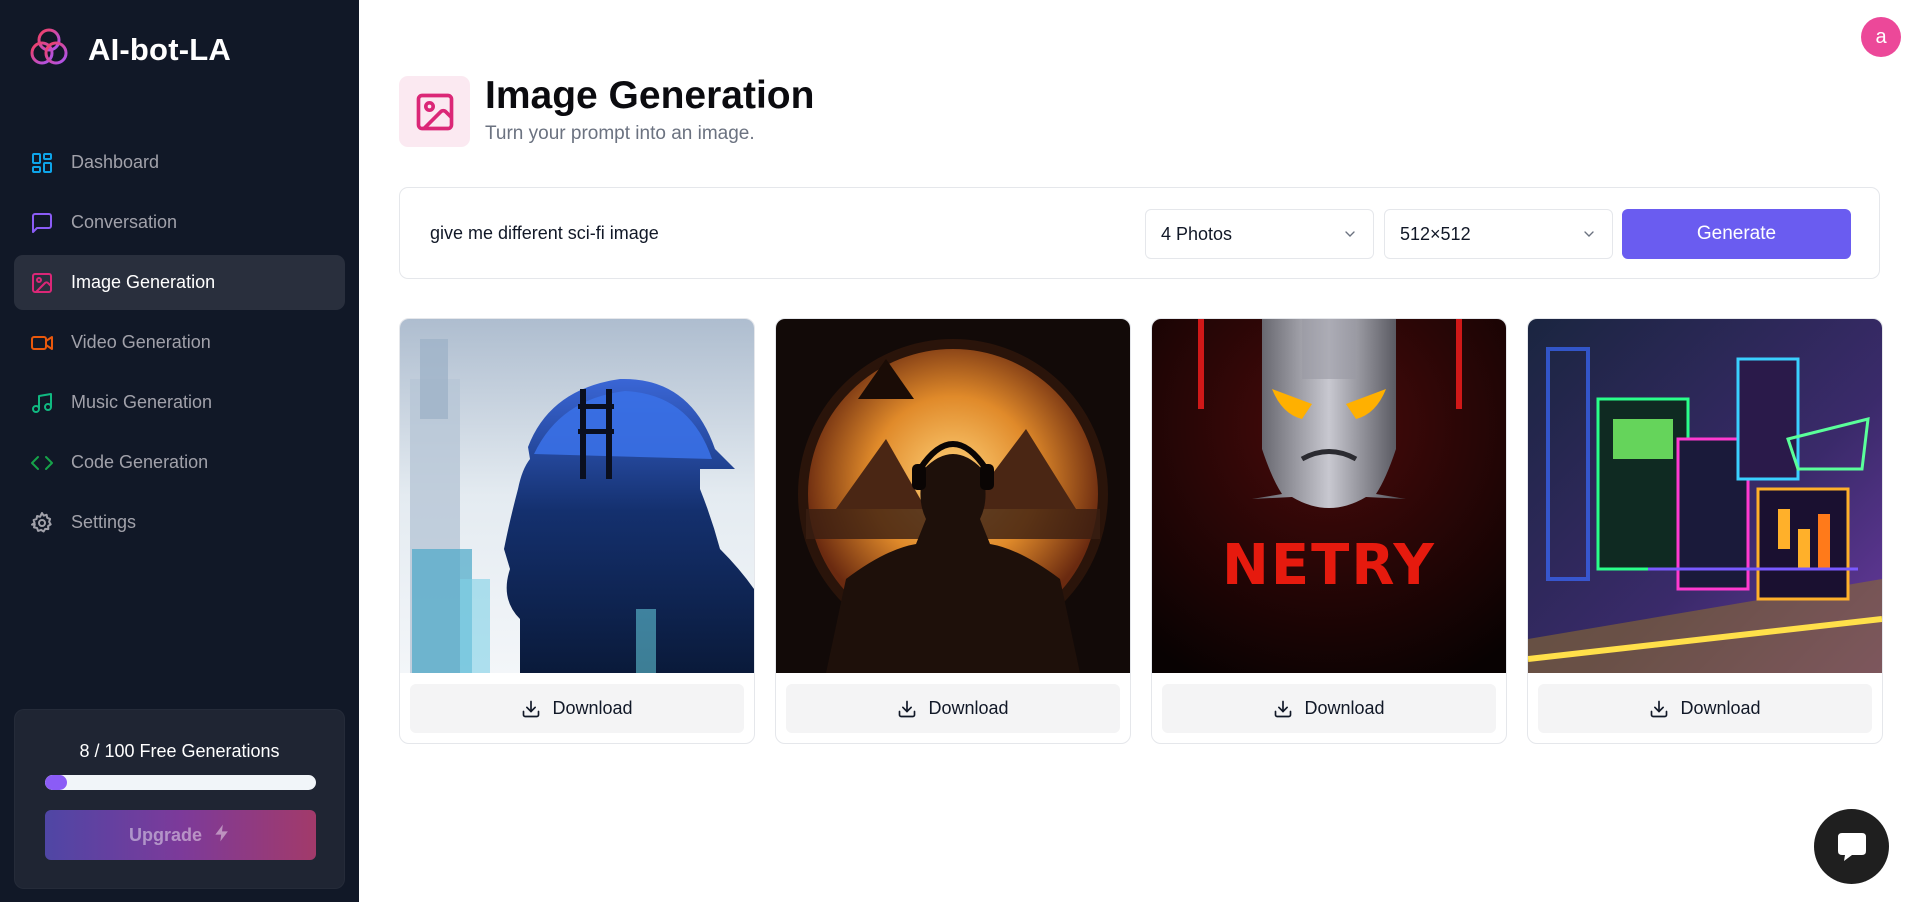  Describe the element at coordinates (56, 782) in the screenshot. I see `usage-progress-fill` at that location.